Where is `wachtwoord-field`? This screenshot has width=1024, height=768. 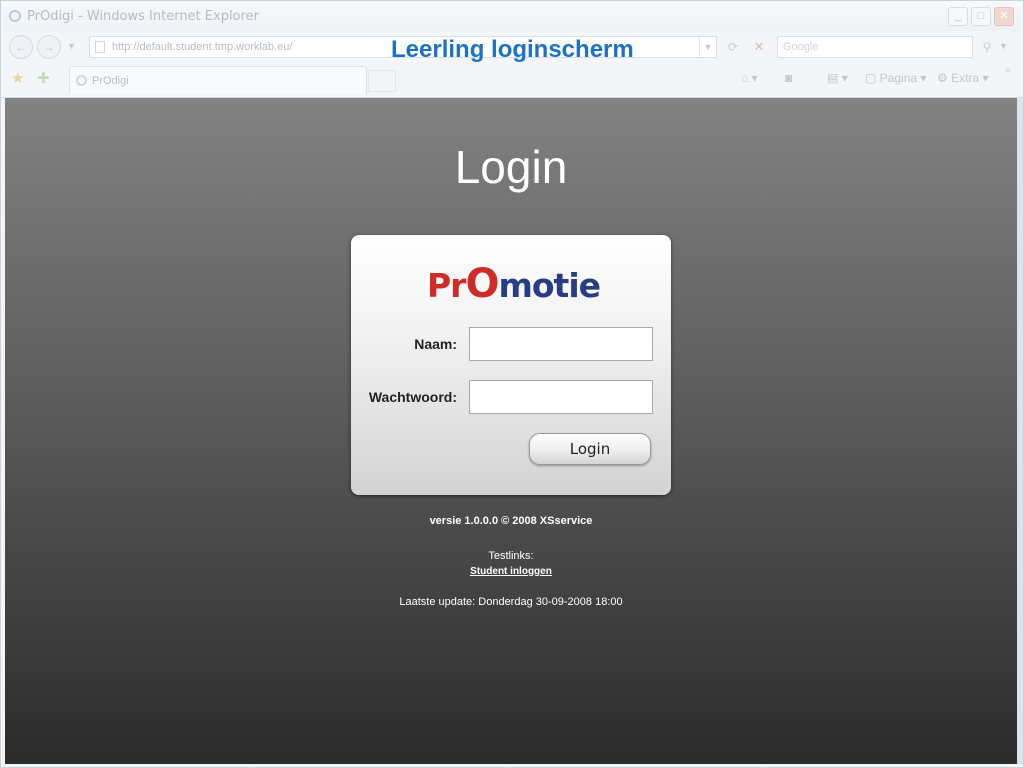
wachtwoord-field is located at coordinates (561, 397).